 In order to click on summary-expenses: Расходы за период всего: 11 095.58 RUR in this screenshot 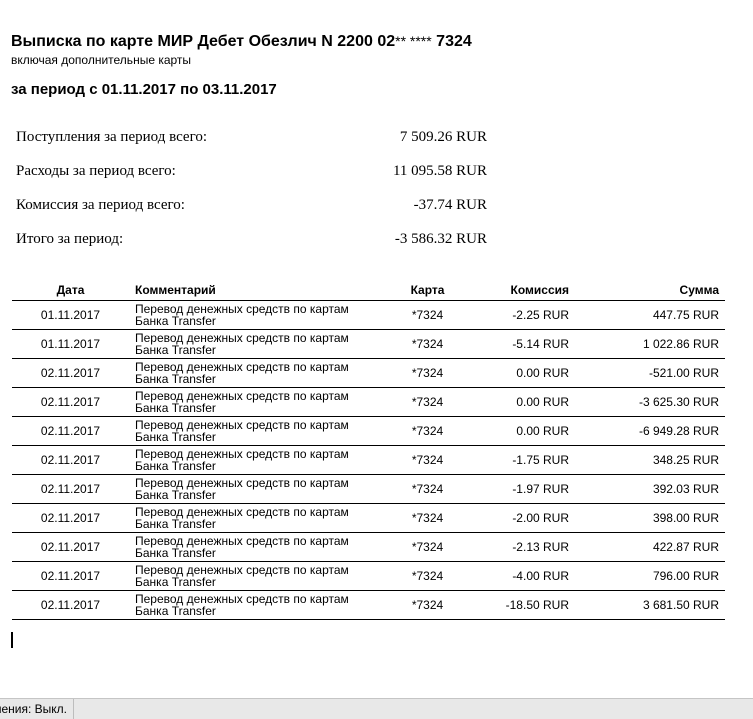, I will do `click(253, 180)`.